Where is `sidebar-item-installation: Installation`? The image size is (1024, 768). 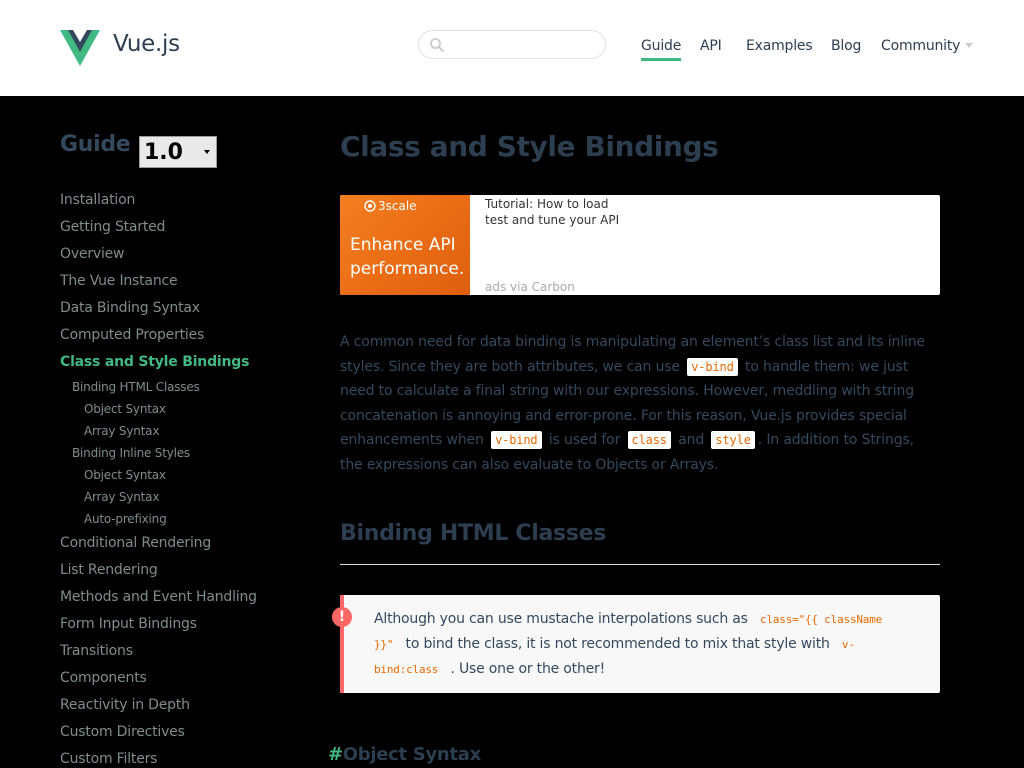 sidebar-item-installation: Installation is located at coordinates (97, 200).